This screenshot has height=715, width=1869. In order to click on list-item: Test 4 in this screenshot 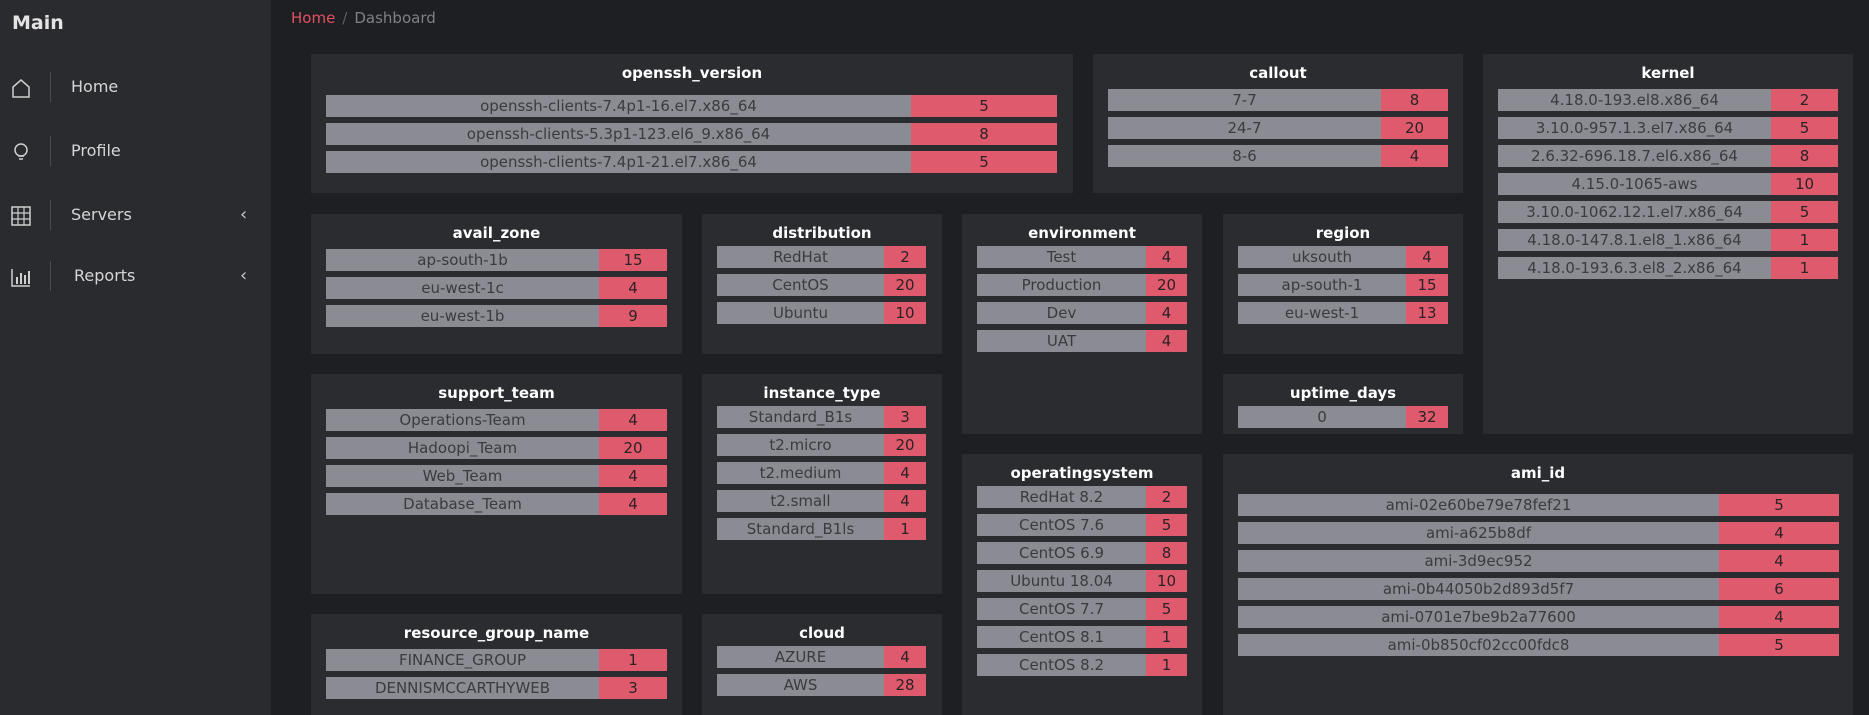, I will do `click(1082, 257)`.